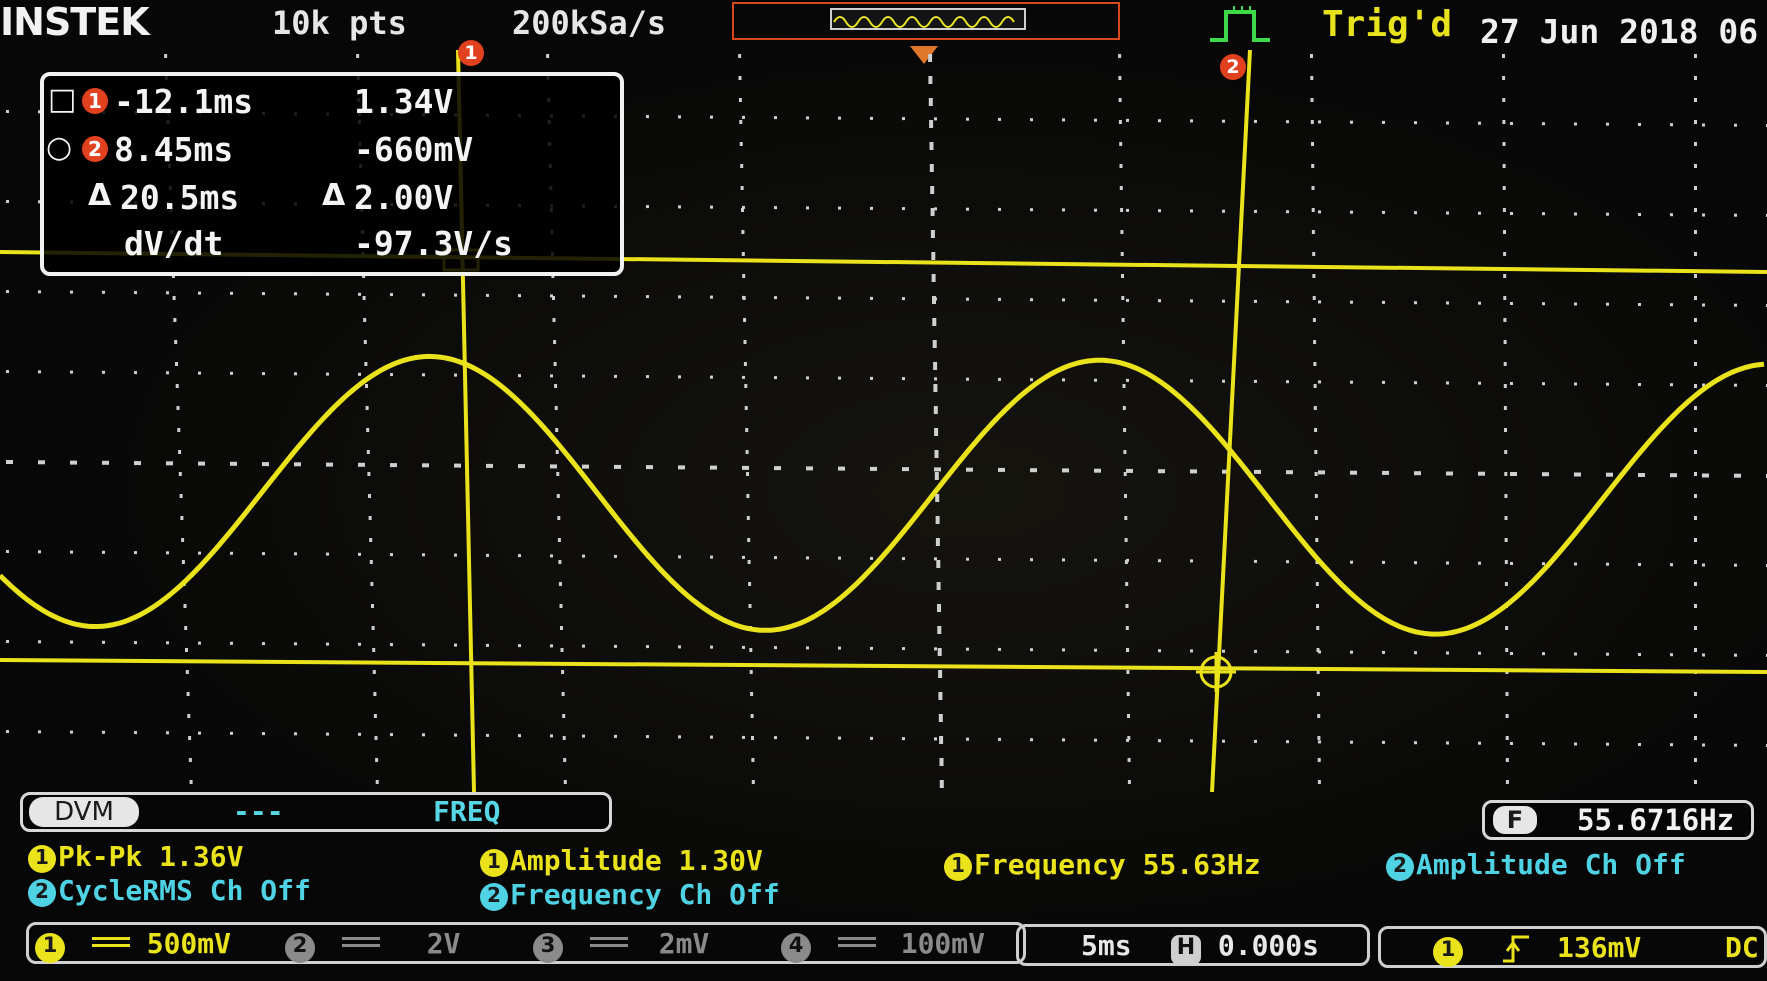 The height and width of the screenshot is (981, 1767). Describe the element at coordinates (1233, 67) in the screenshot. I see `cursor-2-tag: 2` at that location.